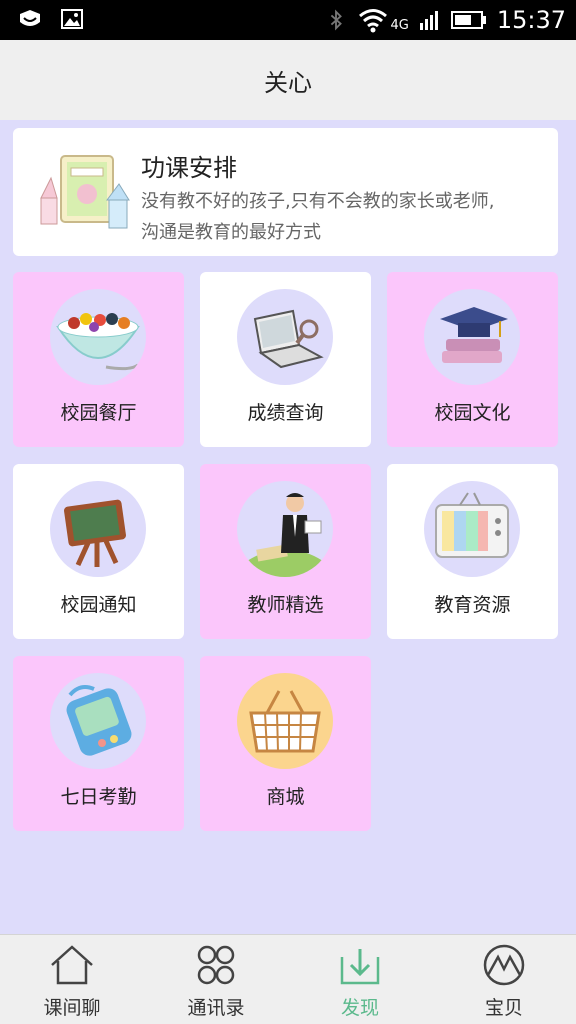  I want to click on tile-school-notice: 校园通知, so click(98, 551).